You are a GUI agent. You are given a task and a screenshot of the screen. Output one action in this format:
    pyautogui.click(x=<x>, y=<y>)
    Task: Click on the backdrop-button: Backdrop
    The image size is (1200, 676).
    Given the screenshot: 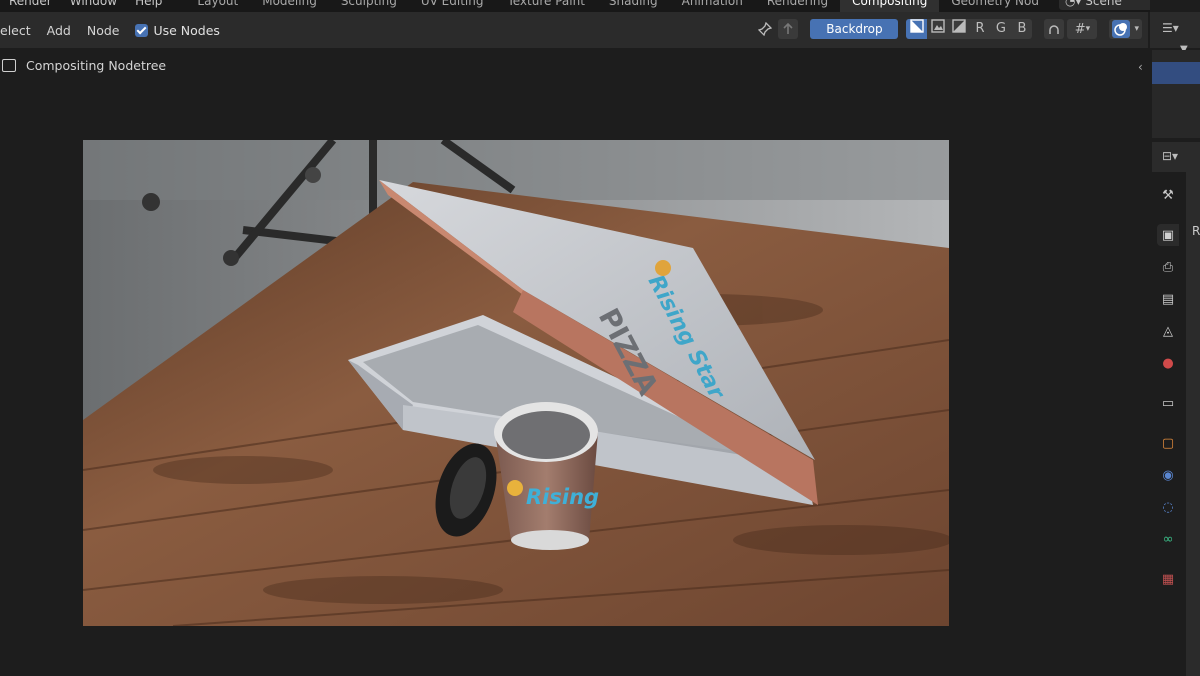 What is the action you would take?
    pyautogui.click(x=854, y=29)
    